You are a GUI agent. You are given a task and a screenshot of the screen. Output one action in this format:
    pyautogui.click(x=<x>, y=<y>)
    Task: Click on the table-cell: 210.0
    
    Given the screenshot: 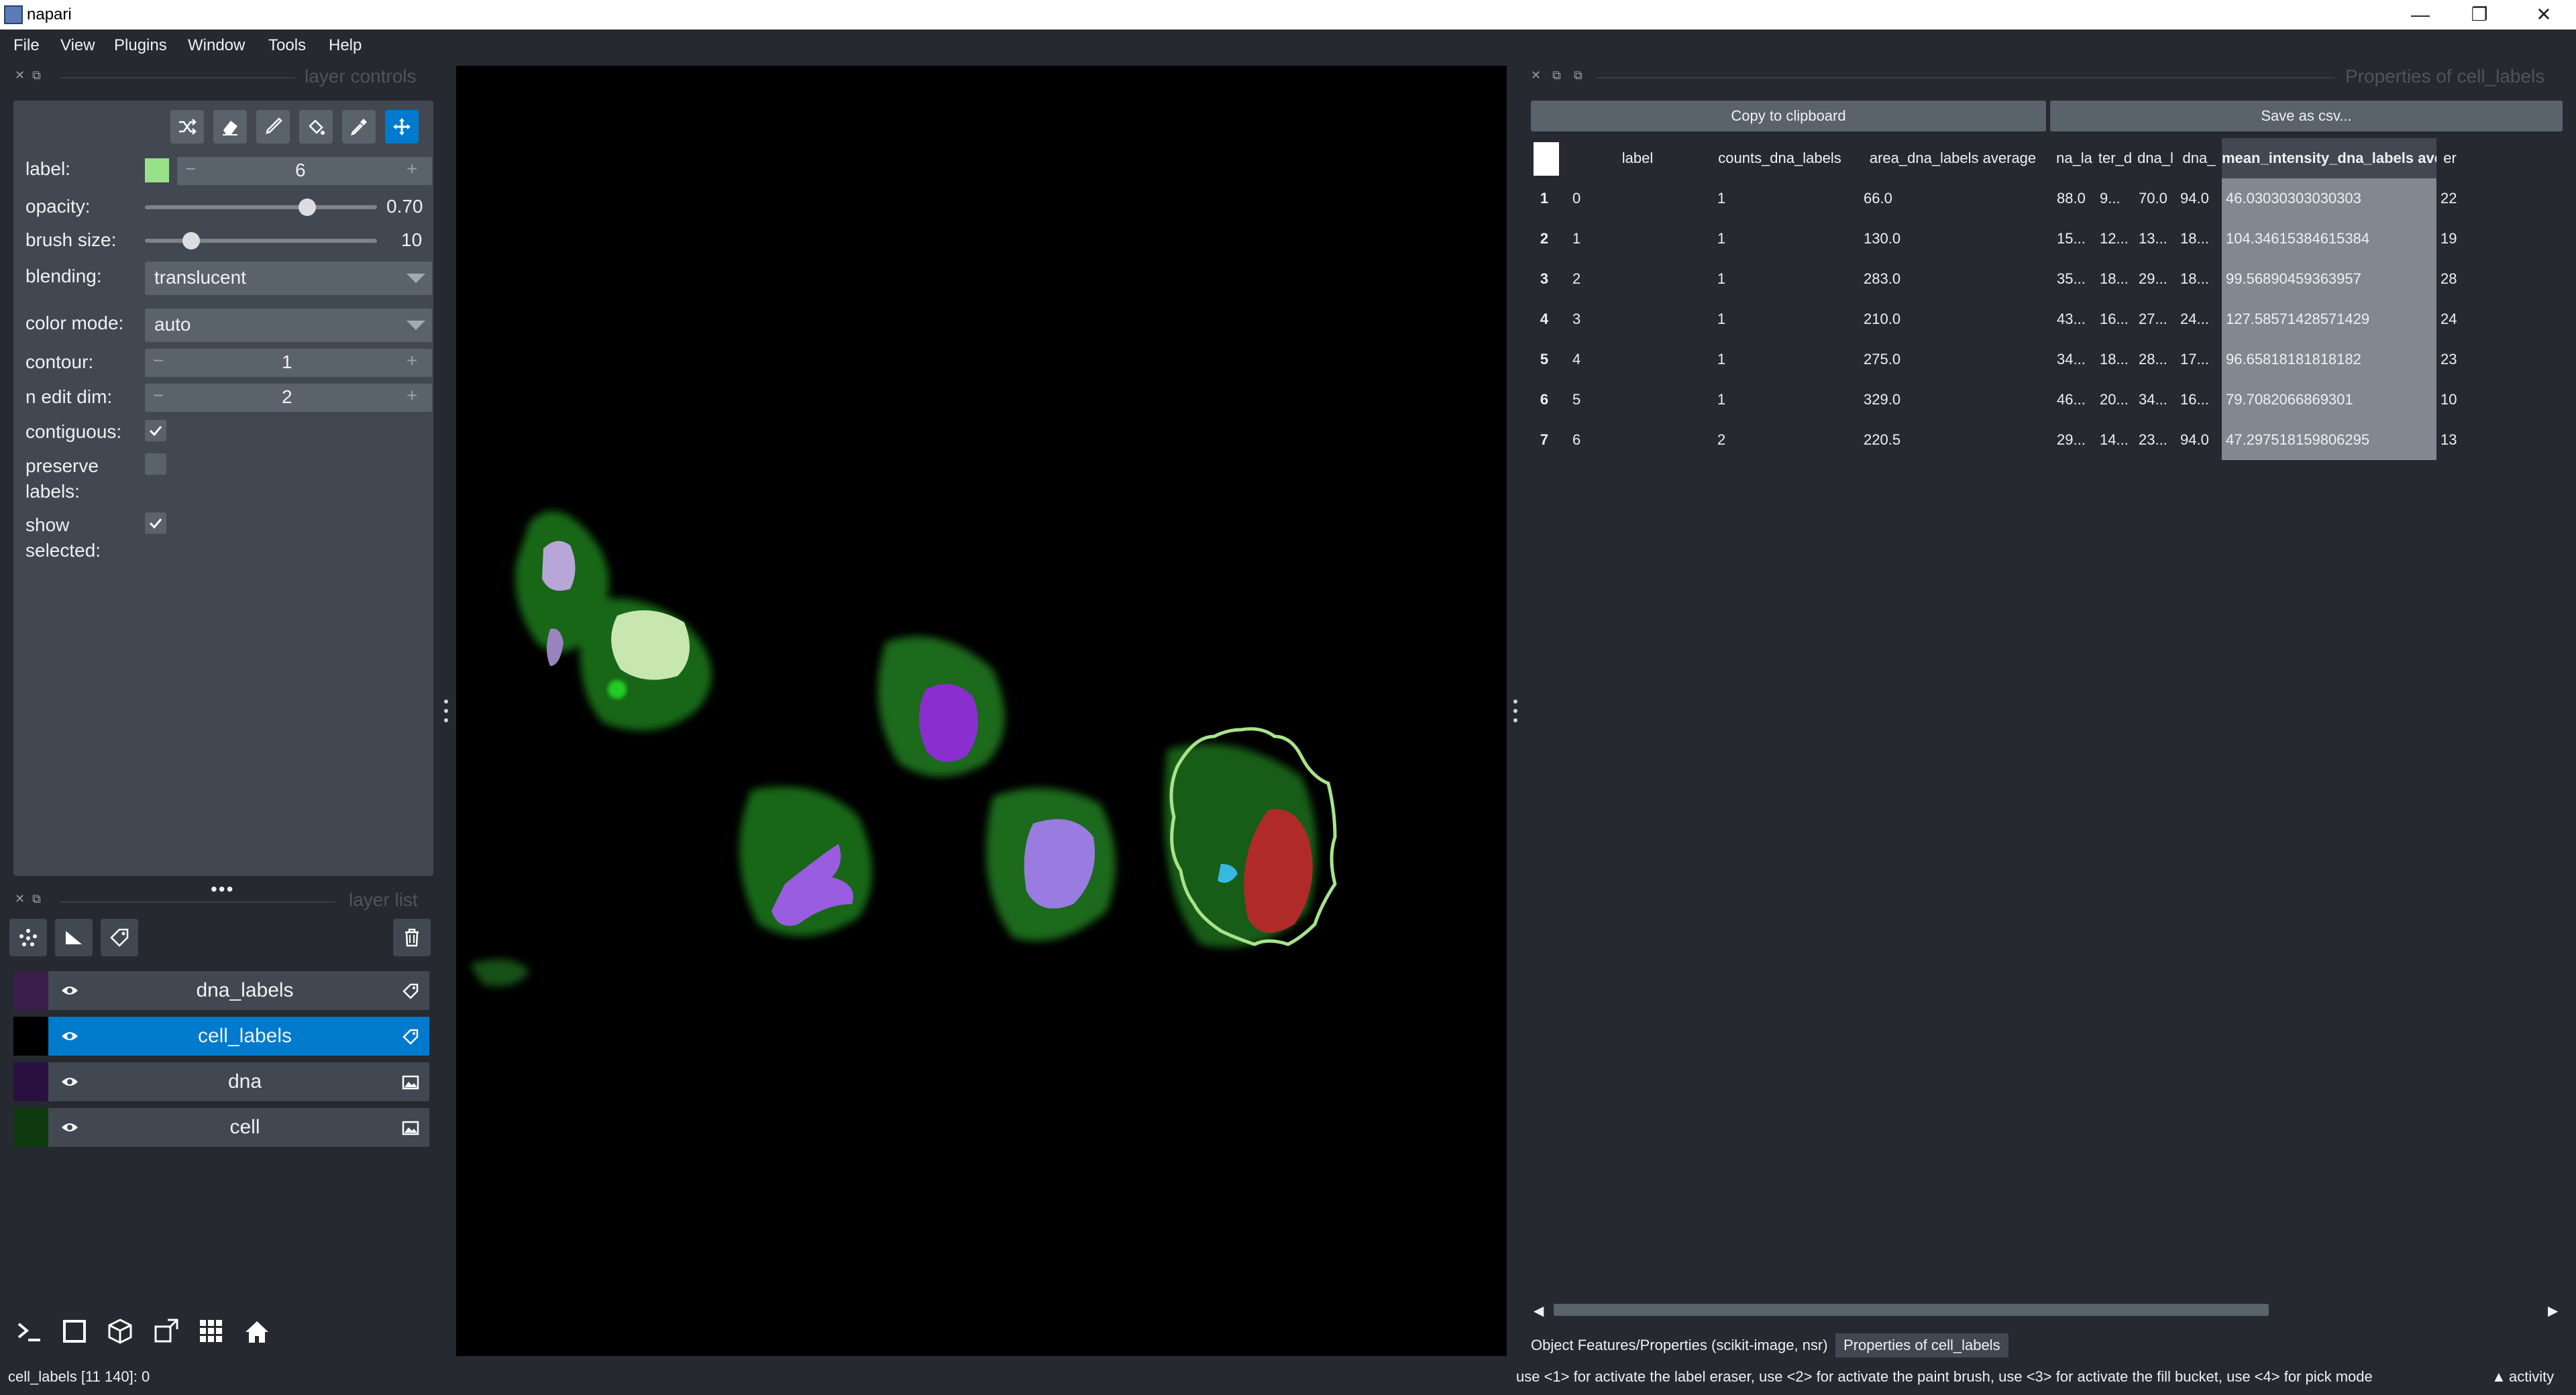 What is the action you would take?
    pyautogui.click(x=1953, y=319)
    